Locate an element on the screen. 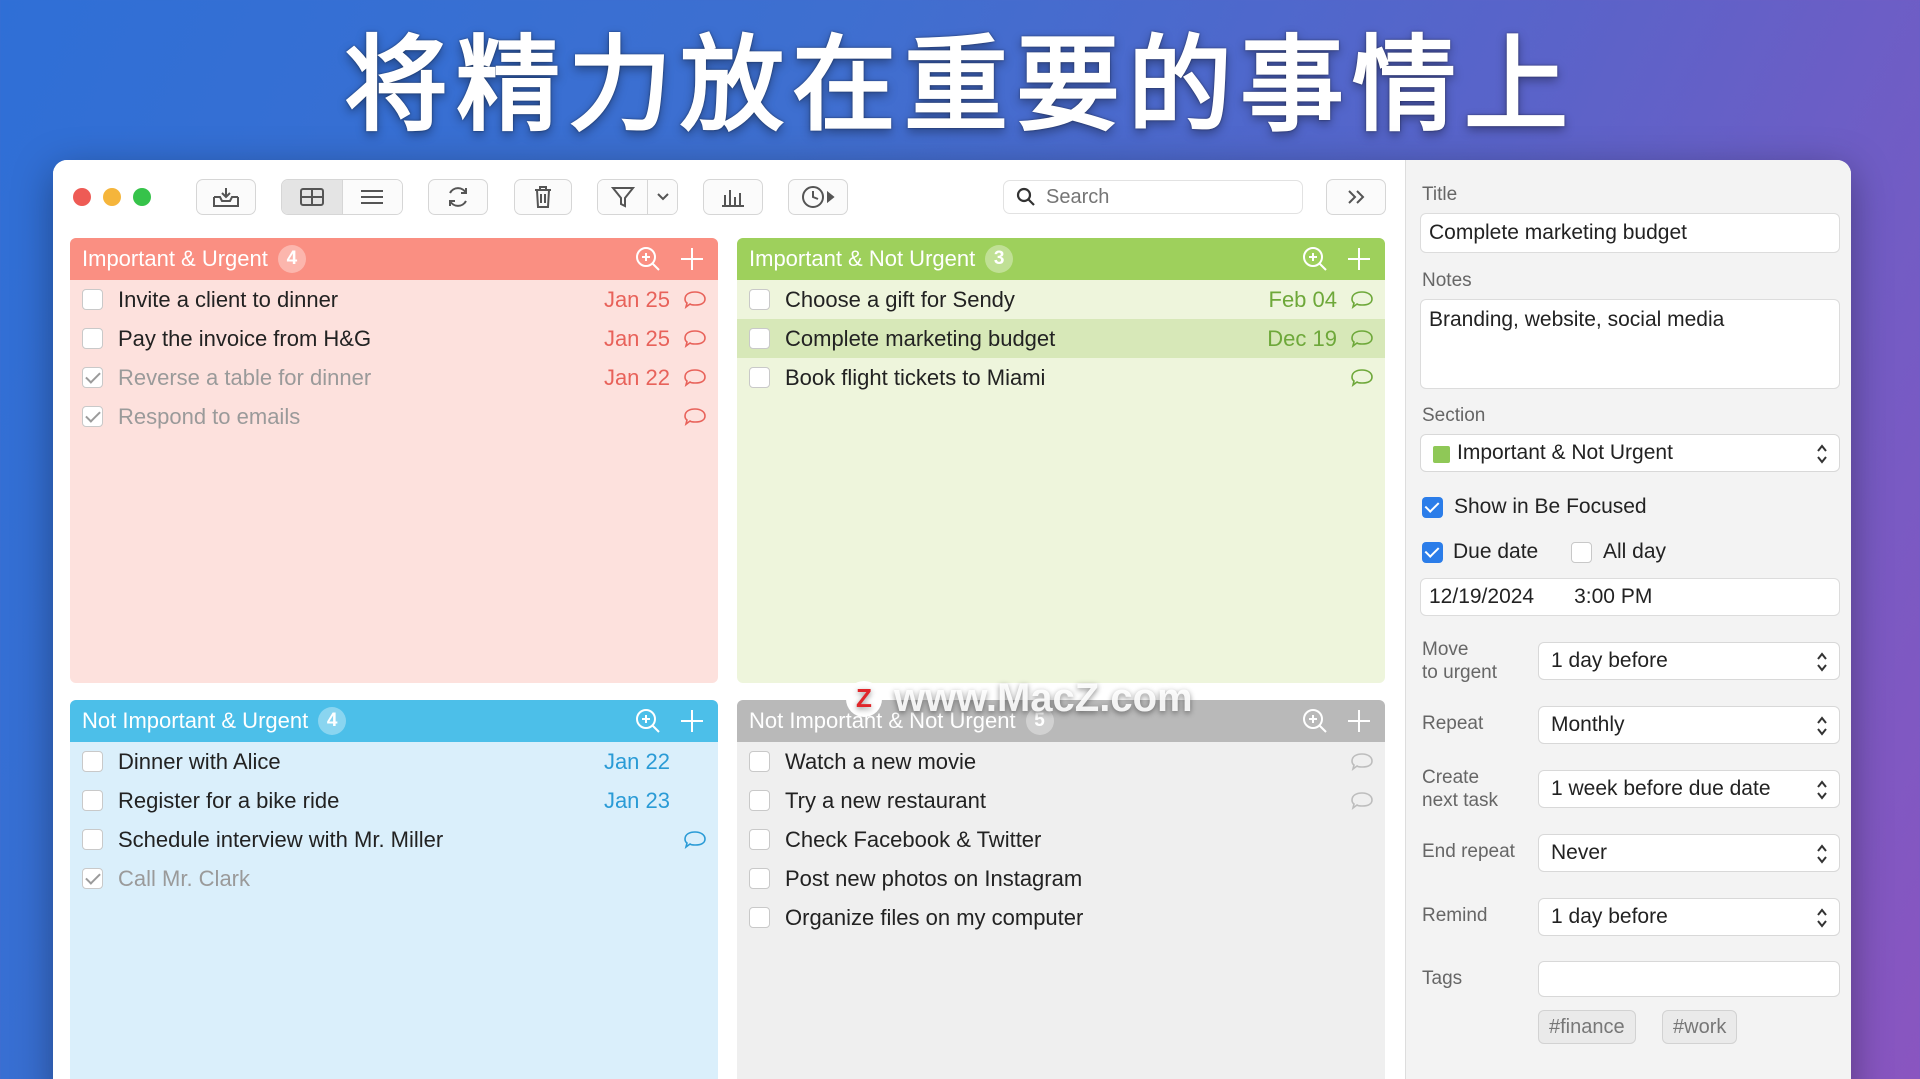 This screenshot has height=1079, width=1920. filter-button is located at coordinates (623, 197).